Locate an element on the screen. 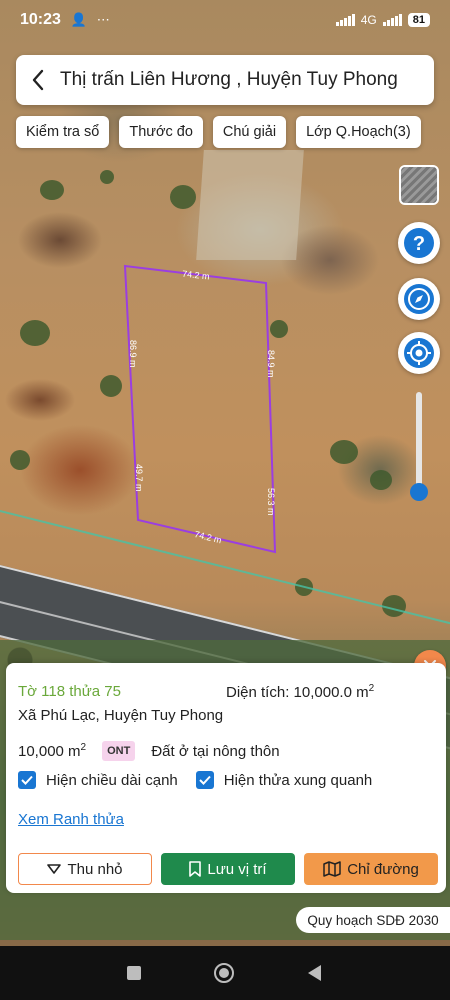 This screenshot has height=1000, width=450. checkbox-edge-lengths-label: Hiện chiều dài cạnh is located at coordinates (112, 780).